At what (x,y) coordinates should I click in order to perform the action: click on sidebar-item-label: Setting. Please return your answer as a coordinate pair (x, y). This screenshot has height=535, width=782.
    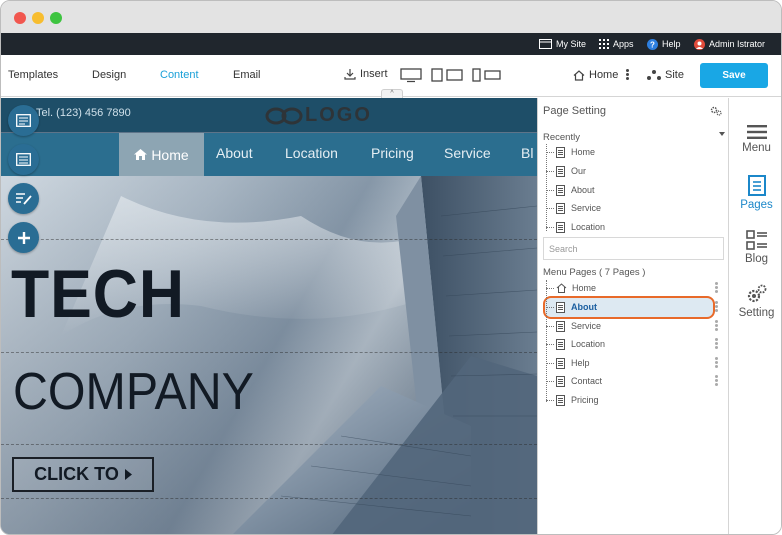
    Looking at the image, I should click on (756, 313).